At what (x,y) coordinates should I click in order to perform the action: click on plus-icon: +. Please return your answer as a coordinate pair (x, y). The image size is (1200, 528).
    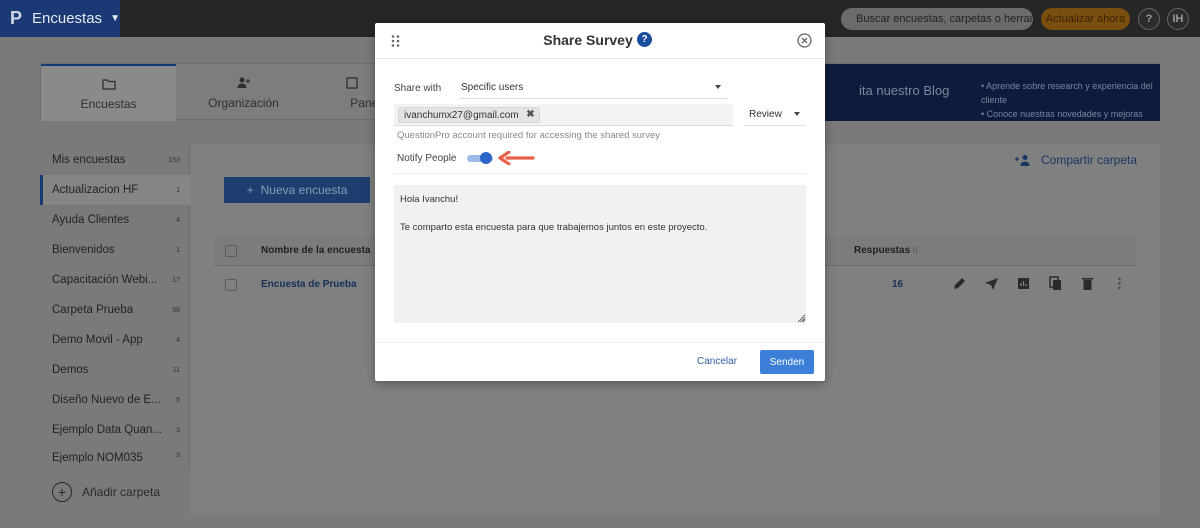
    Looking at the image, I should click on (250, 190).